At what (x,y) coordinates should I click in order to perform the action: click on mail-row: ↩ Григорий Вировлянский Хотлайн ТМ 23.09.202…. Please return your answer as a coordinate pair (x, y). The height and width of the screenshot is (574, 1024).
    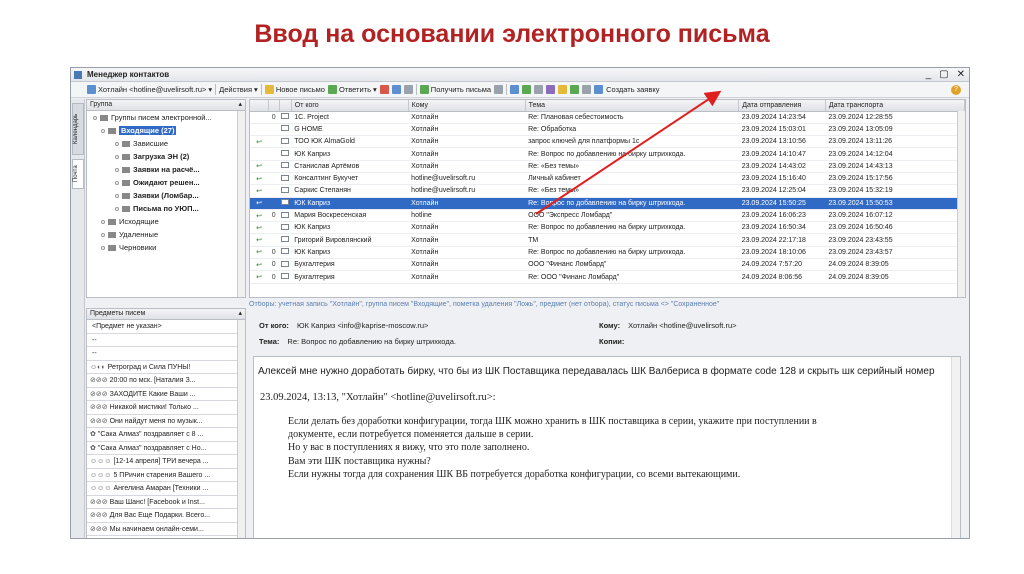
    Looking at the image, I should click on (607, 240).